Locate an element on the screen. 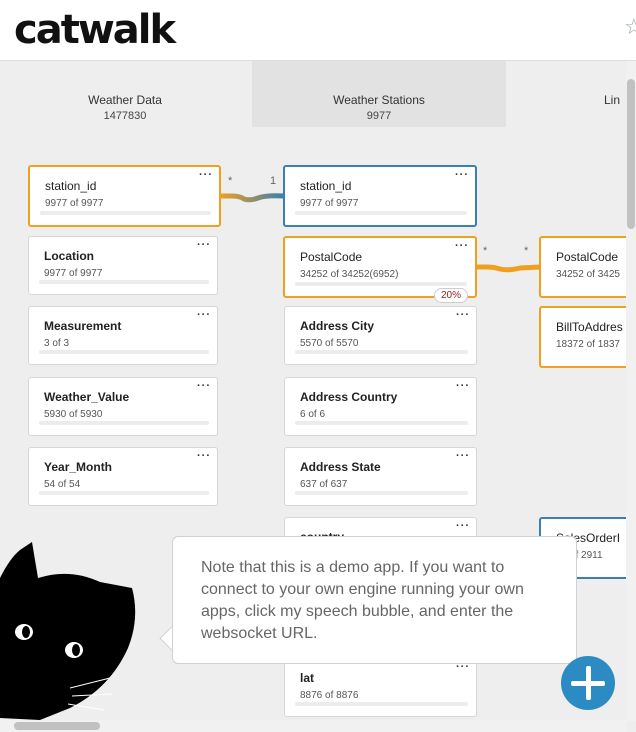 The height and width of the screenshot is (732, 636). app-header: catwalk ☆ is located at coordinates (318, 30).